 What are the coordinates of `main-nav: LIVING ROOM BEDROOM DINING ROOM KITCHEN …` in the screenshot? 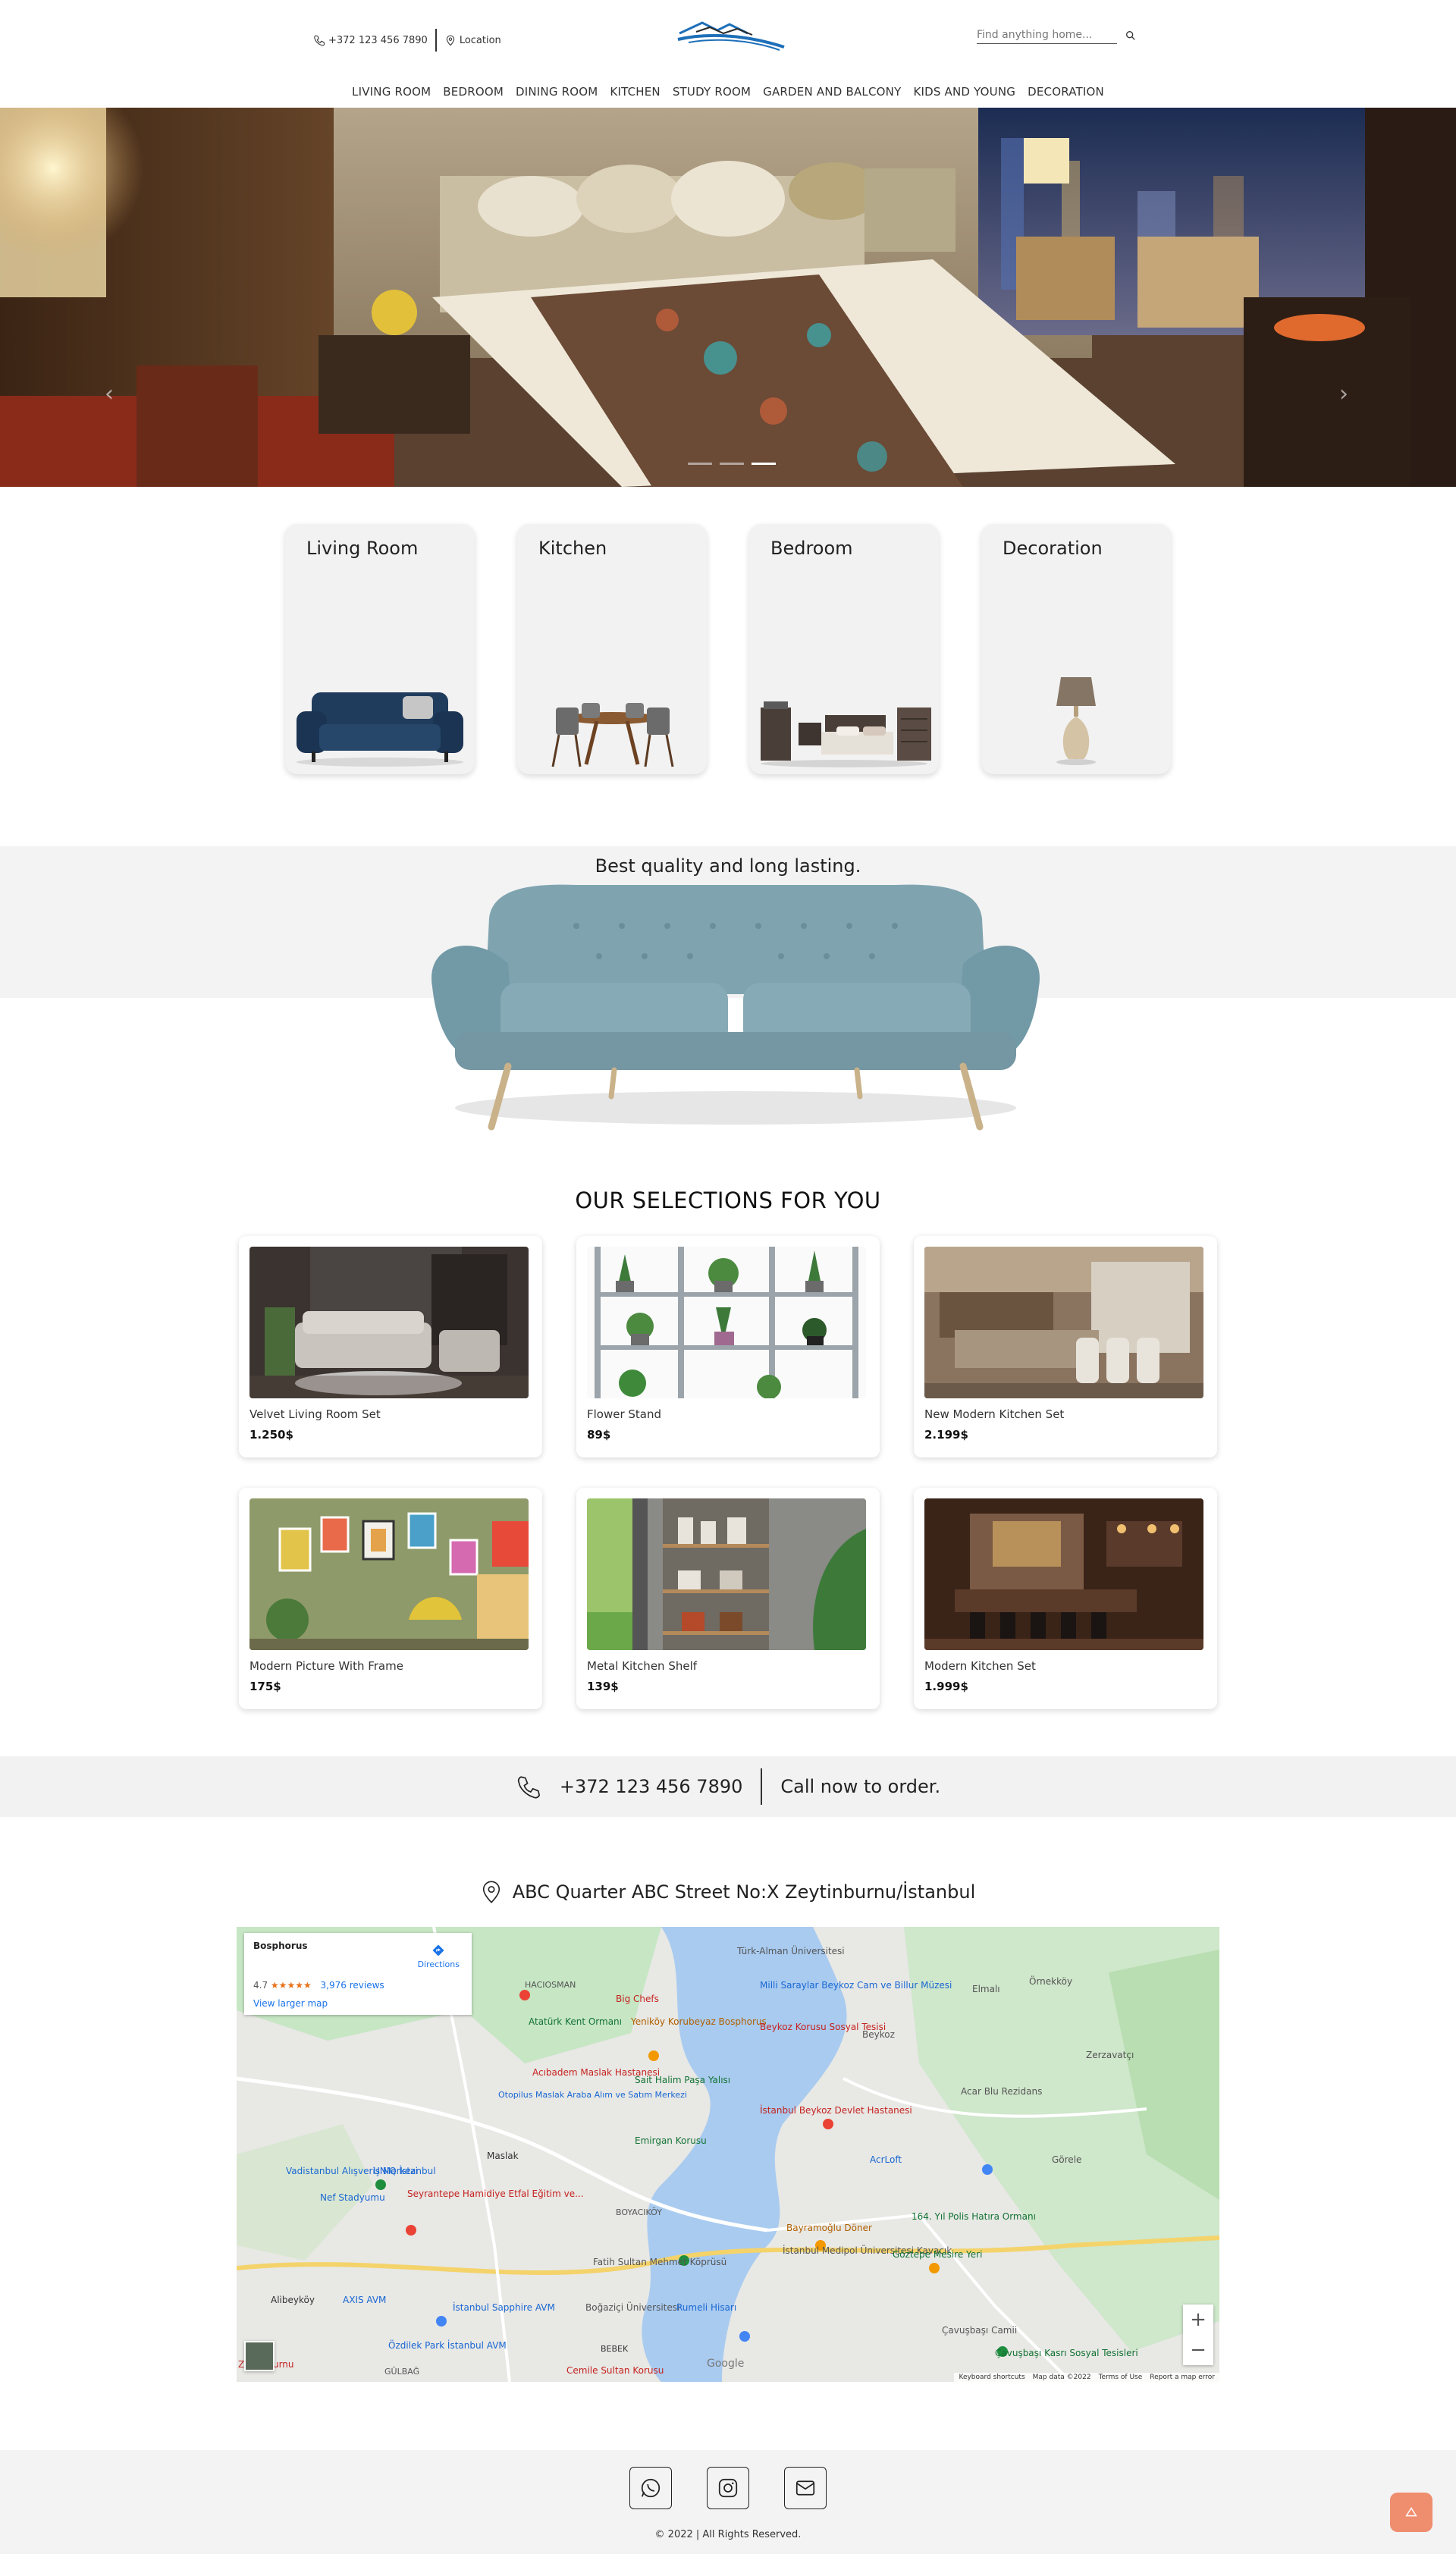 It's located at (728, 92).